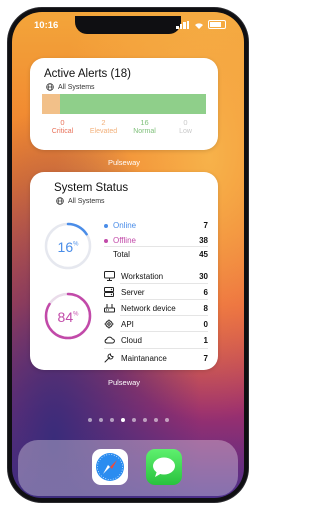  What do you see at coordinates (205, 308) in the screenshot?
I see `network-device-value: 8` at bounding box center [205, 308].